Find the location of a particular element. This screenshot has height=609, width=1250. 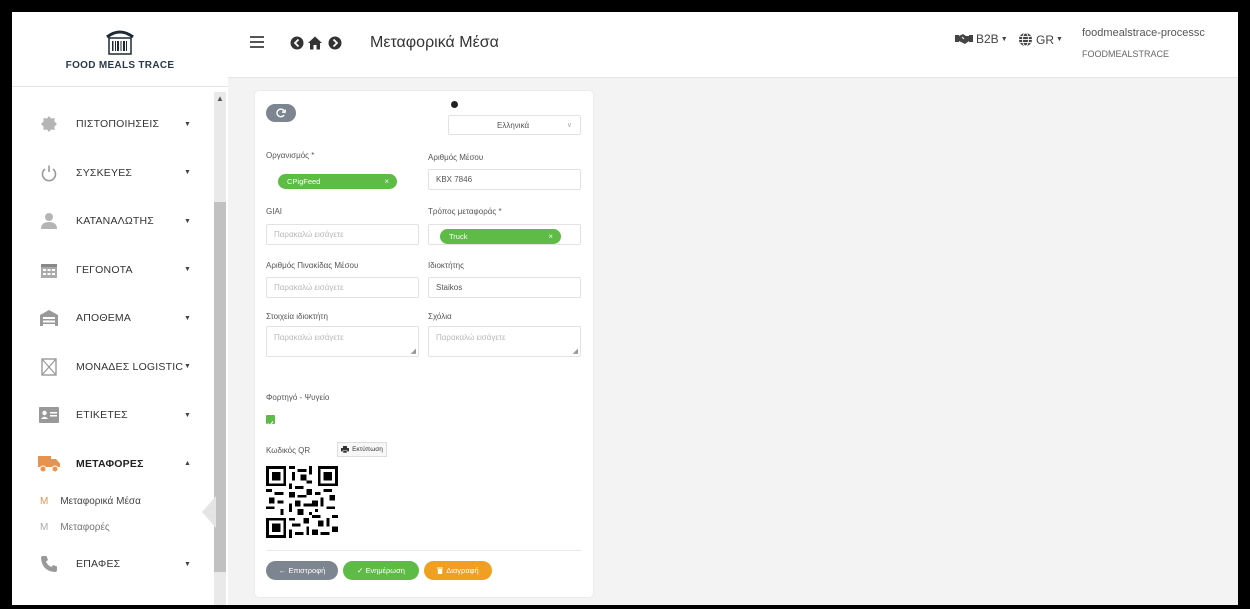

organization-label: Οργανισμός * is located at coordinates (290, 155).